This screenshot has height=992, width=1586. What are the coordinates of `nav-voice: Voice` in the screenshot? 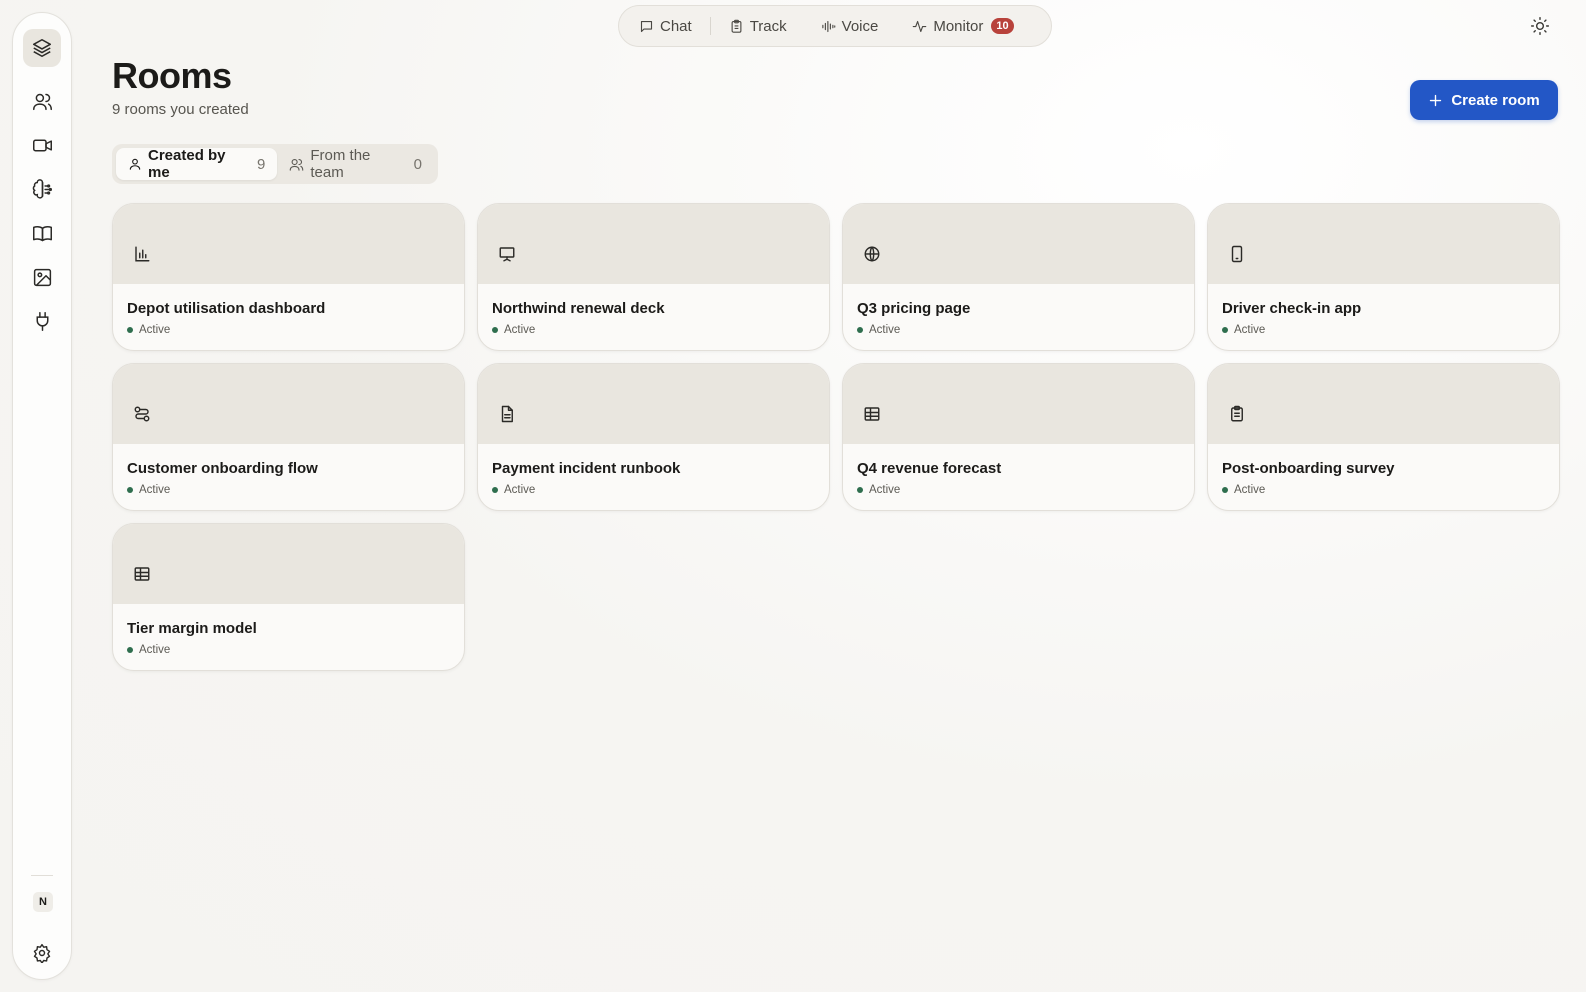 It's located at (850, 26).